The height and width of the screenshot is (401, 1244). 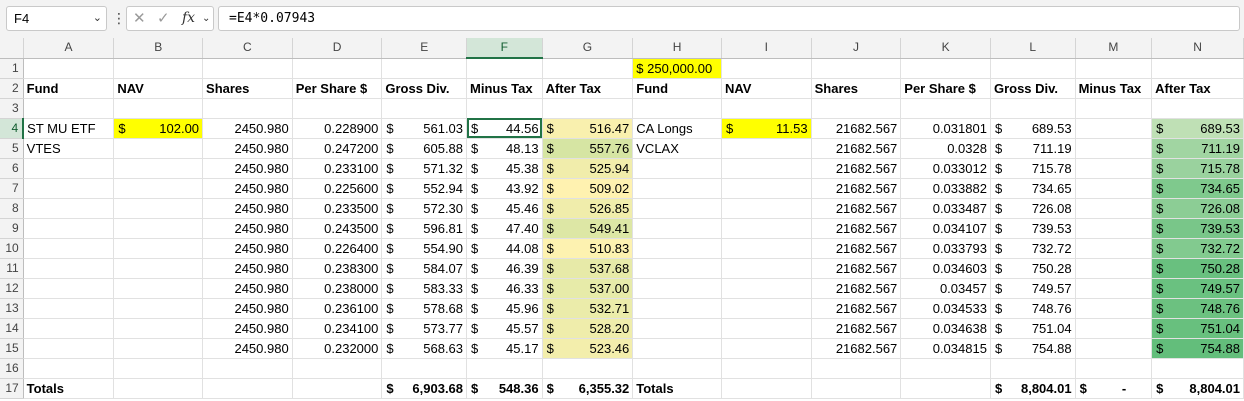 What do you see at coordinates (424, 128) in the screenshot?
I see `cell-E4: $561.03` at bounding box center [424, 128].